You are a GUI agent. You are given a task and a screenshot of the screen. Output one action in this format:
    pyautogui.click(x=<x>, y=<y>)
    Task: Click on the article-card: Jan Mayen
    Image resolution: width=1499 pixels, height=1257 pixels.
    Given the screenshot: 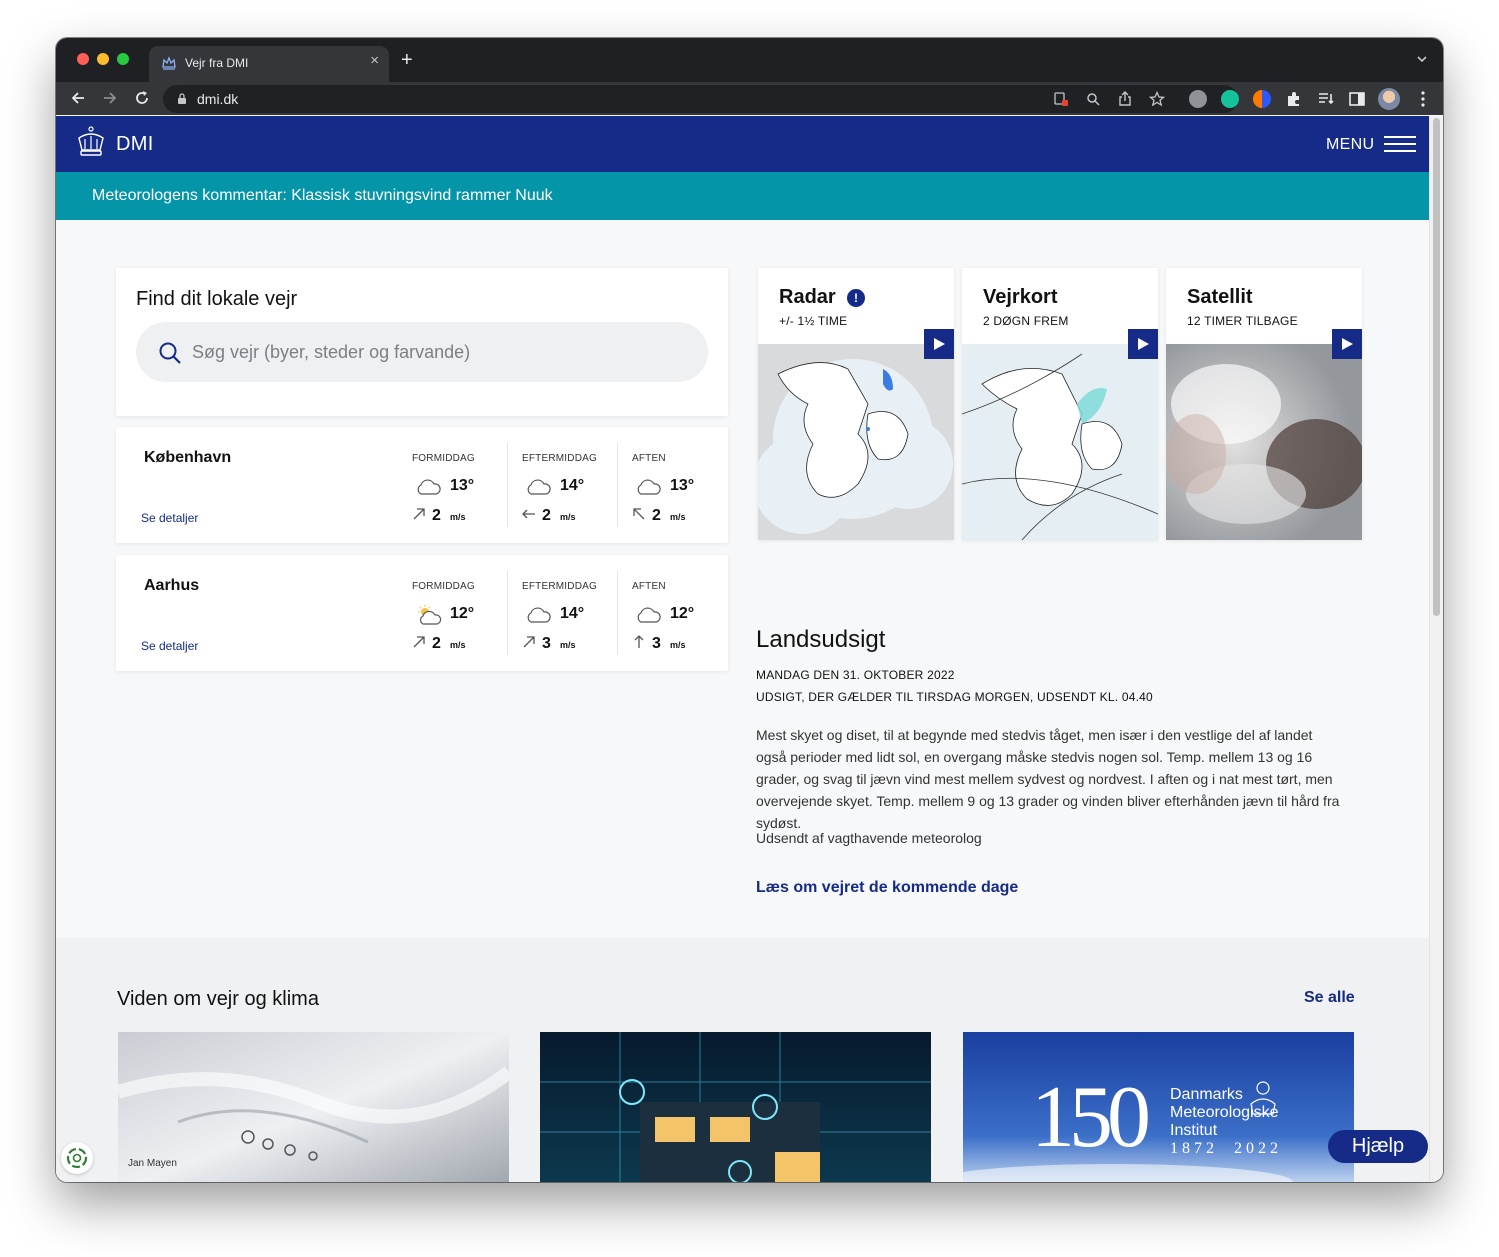 What is the action you would take?
    pyautogui.click(x=313, y=1107)
    